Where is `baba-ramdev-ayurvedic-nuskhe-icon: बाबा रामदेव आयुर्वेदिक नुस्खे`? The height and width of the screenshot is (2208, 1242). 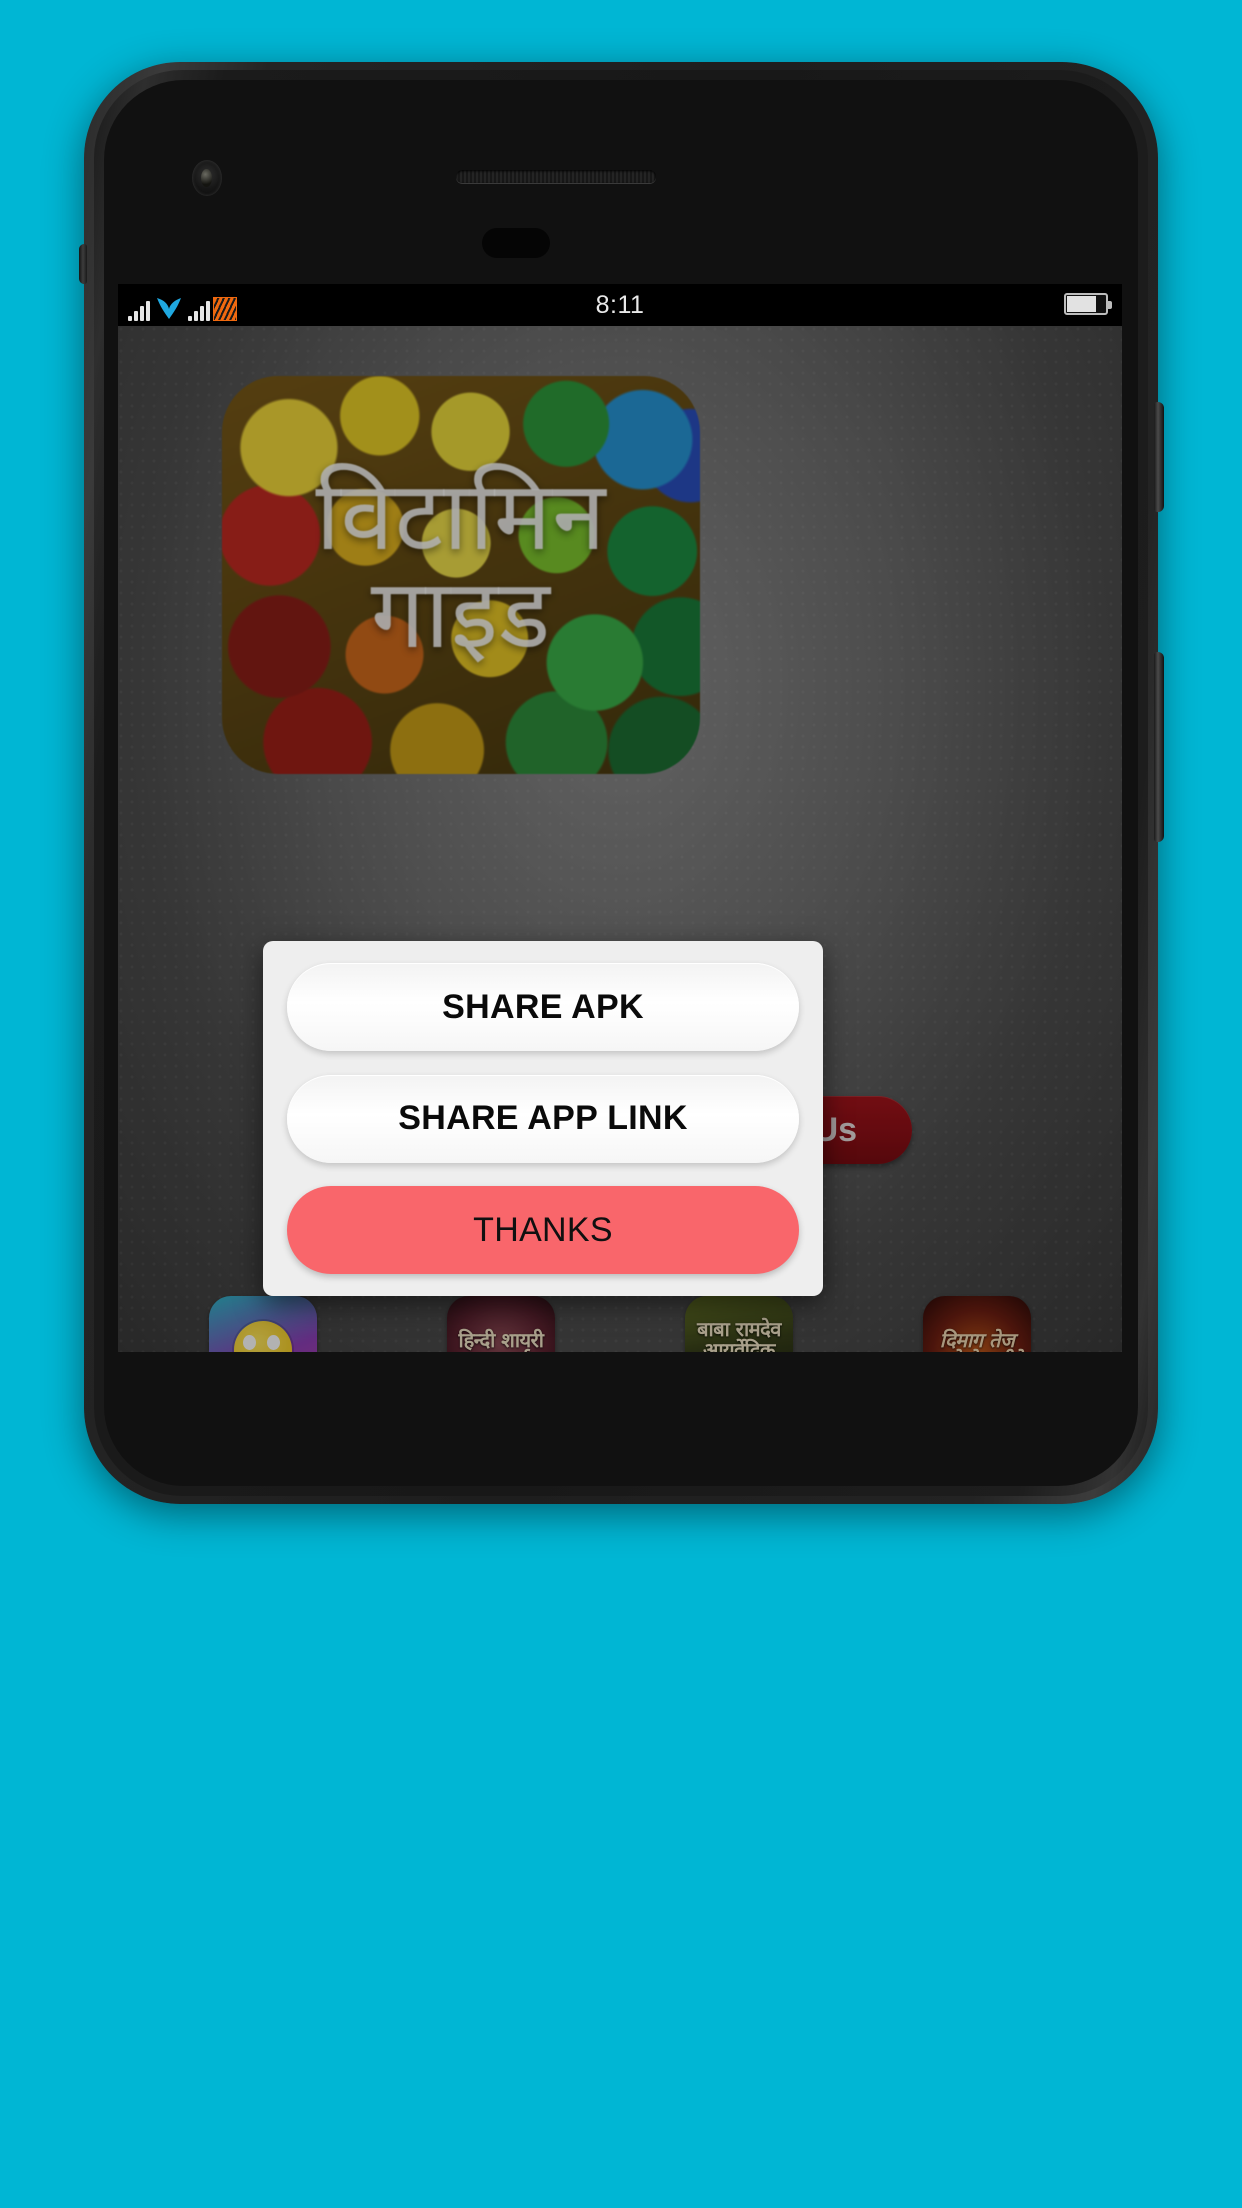 baba-ramdev-ayurvedic-nuskhe-icon: बाबा रामदेव आयुर्वेदिक नुस्खे is located at coordinates (739, 1324).